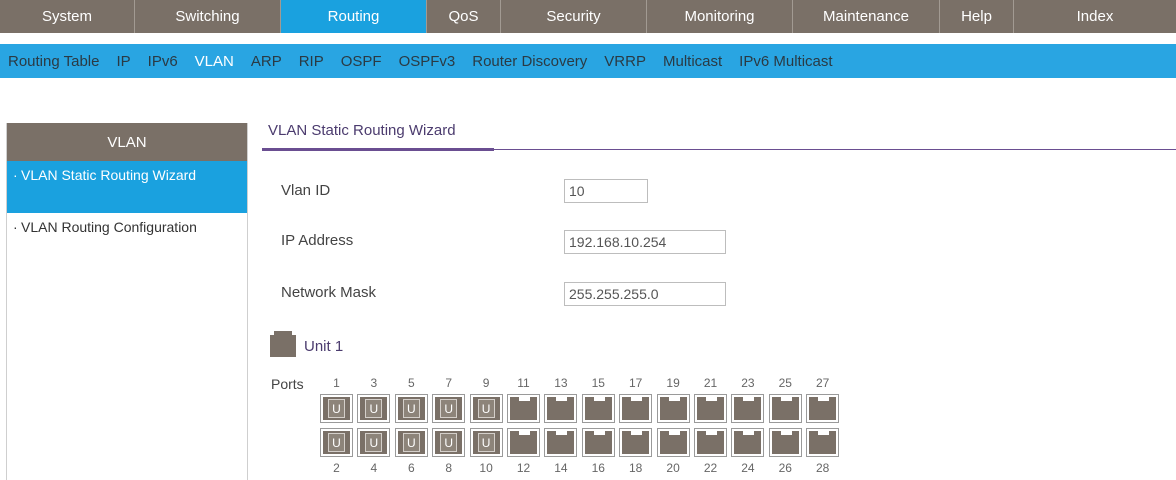  I want to click on port-number-label: 21, so click(710, 383).